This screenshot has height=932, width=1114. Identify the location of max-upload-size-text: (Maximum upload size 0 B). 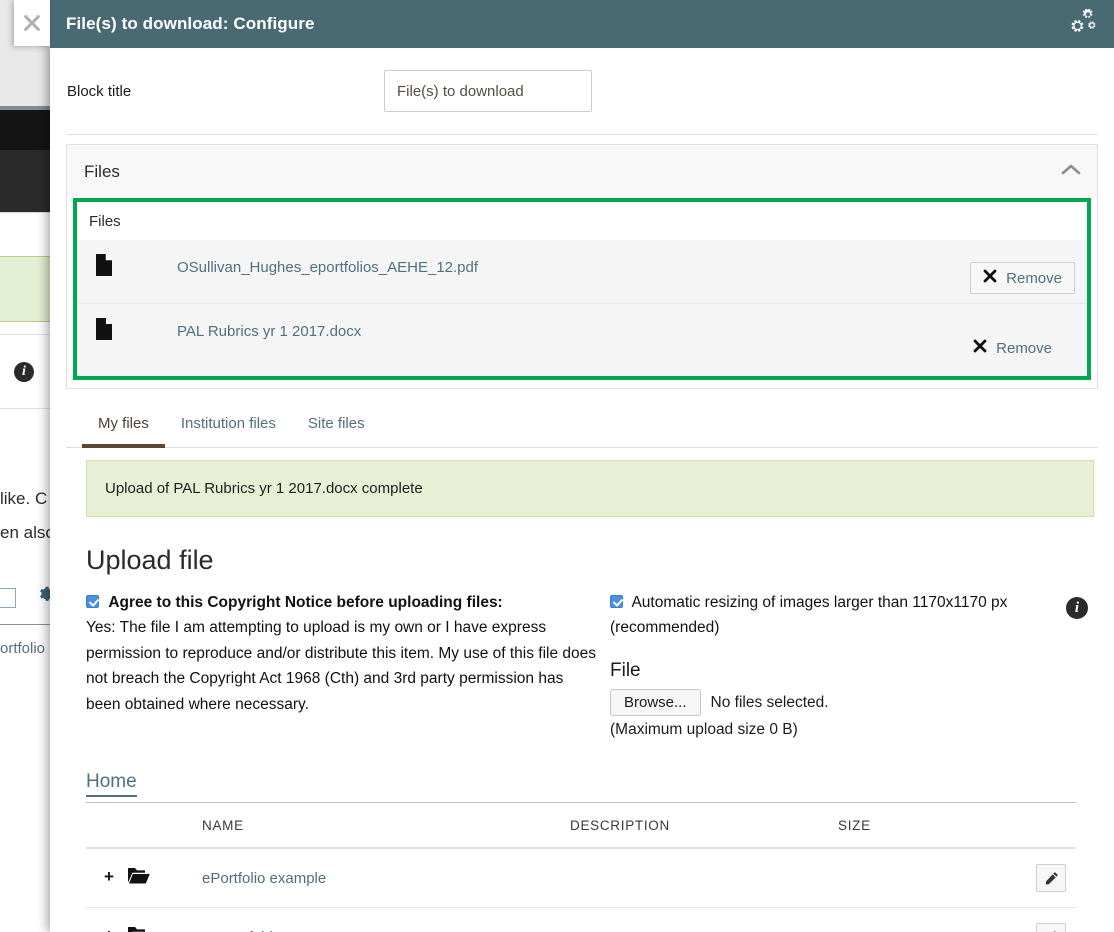
(704, 729).